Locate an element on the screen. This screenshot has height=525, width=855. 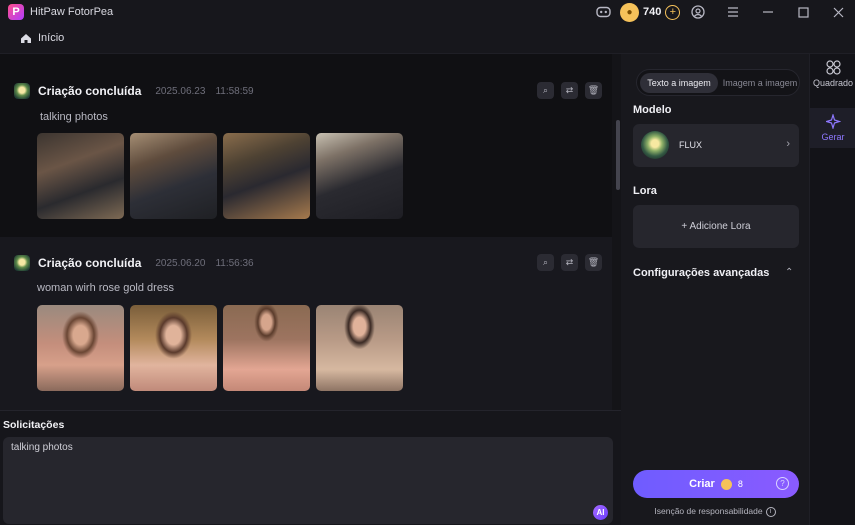
title-bar: P HitPaw FotorPea ● 740 + is located at coordinates (427, 12).